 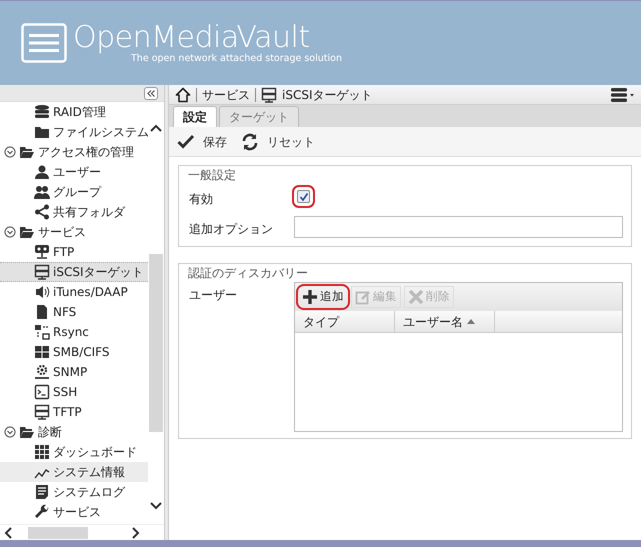 I want to click on tree-item: SMB/CIFS, so click(x=81, y=352).